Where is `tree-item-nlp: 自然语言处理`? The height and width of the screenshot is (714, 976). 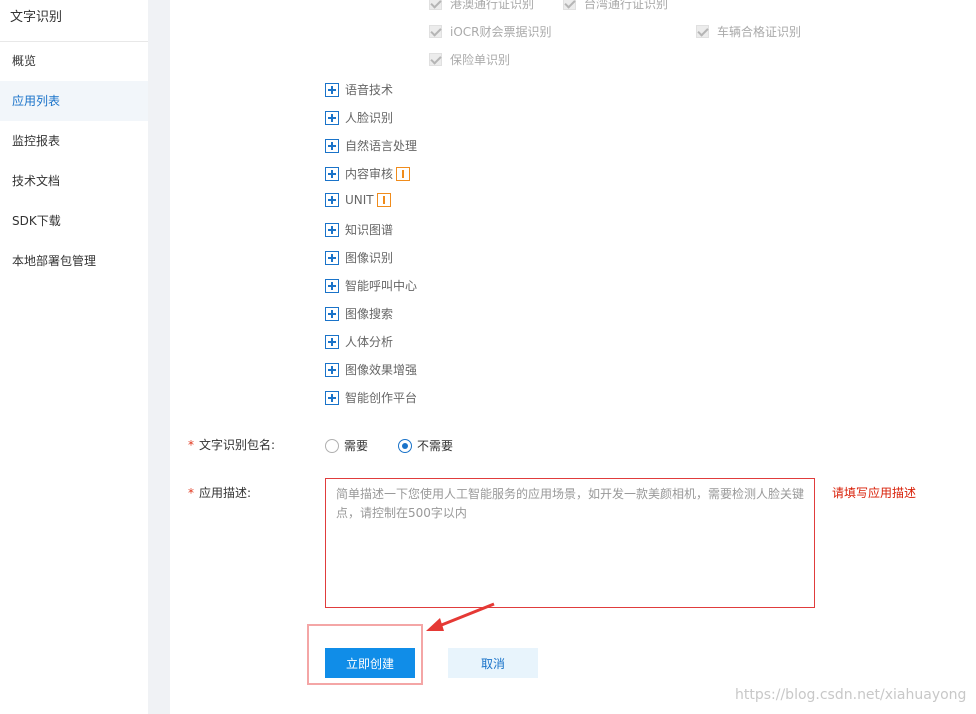 tree-item-nlp: 自然语言处理 is located at coordinates (371, 145).